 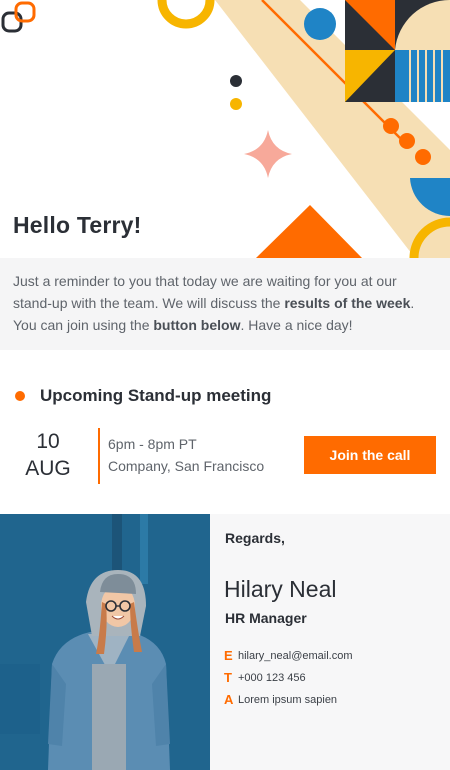 What do you see at coordinates (295, 656) in the screenshot?
I see `email-link: hilary_neal@email.com` at bounding box center [295, 656].